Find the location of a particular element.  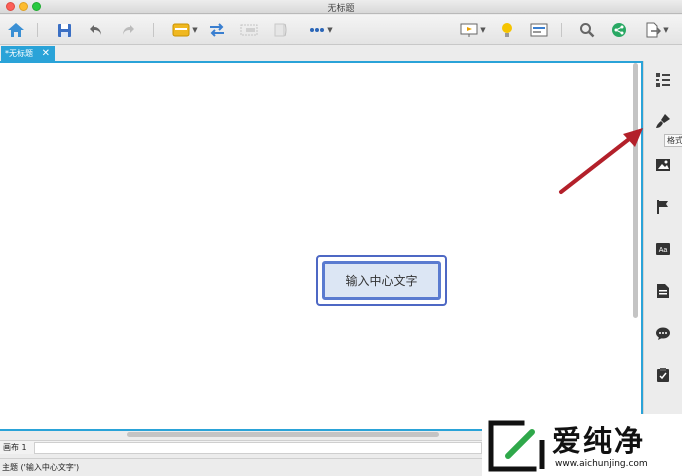

outline-list-icon is located at coordinates (663, 80).